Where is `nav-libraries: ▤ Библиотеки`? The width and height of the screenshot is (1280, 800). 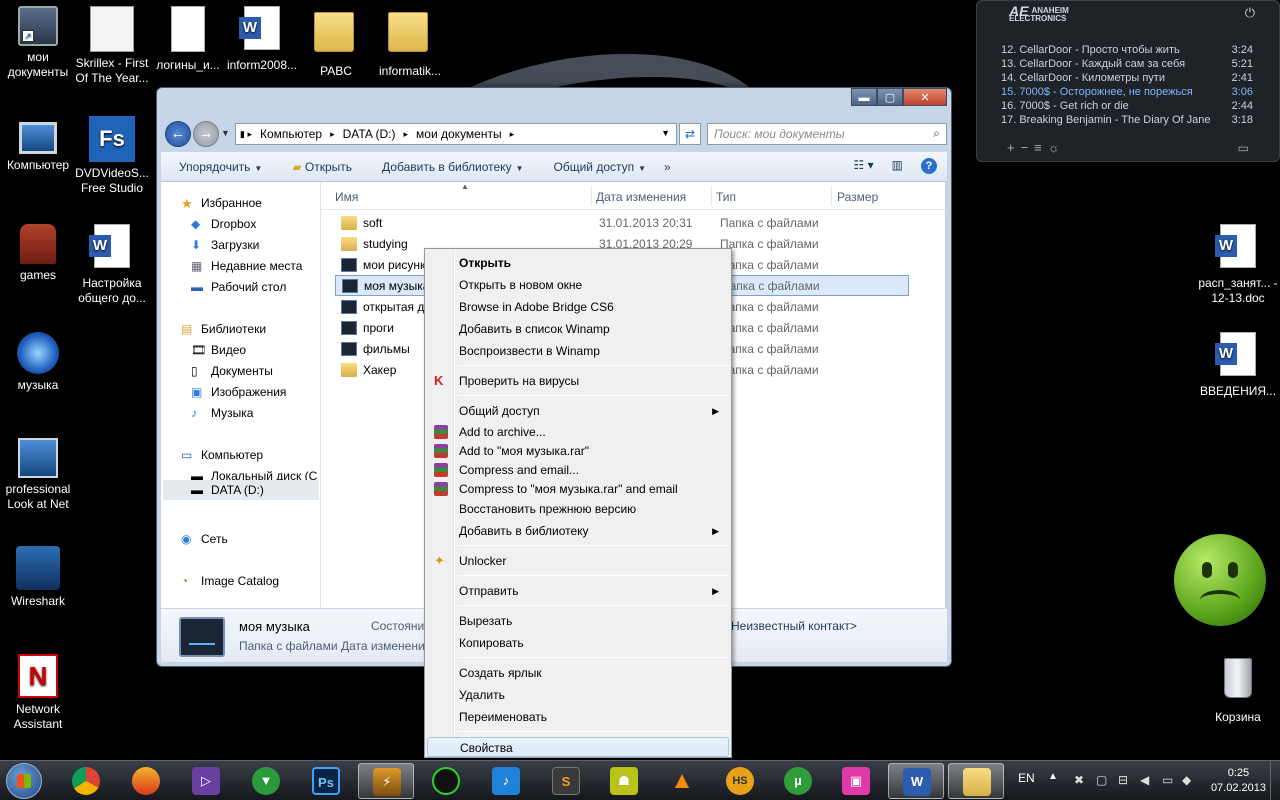 nav-libraries: ▤ Библиотеки is located at coordinates (223, 329).